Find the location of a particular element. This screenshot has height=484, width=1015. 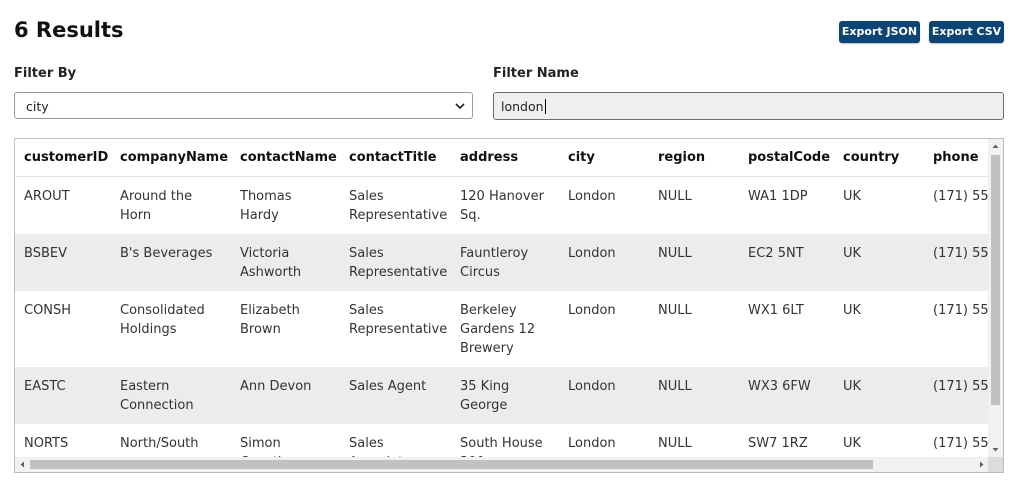

table-cell: Around the Horn is located at coordinates (156, 206).